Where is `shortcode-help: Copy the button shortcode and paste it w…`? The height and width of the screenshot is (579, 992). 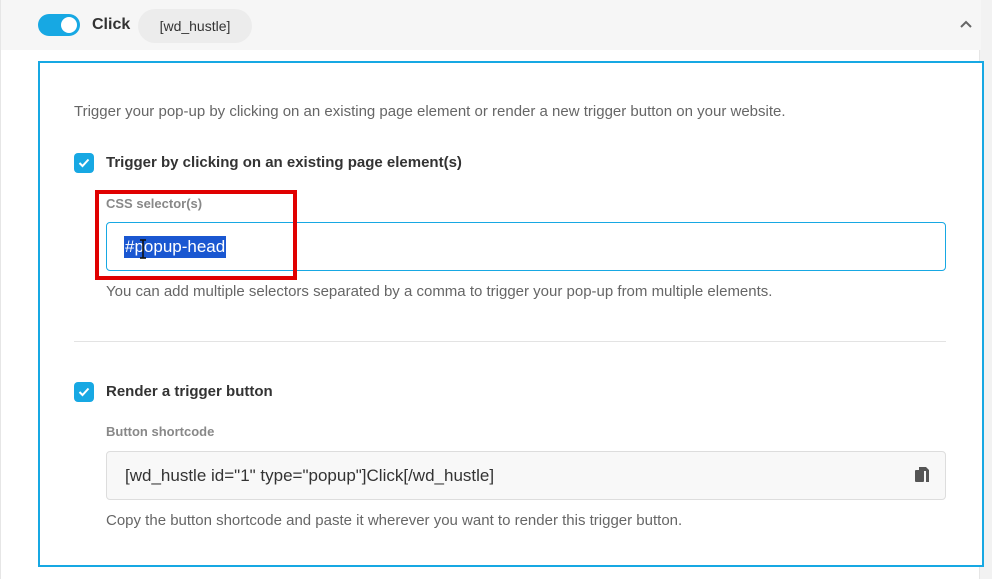
shortcode-help: Copy the button shortcode and paste it w… is located at coordinates (394, 520).